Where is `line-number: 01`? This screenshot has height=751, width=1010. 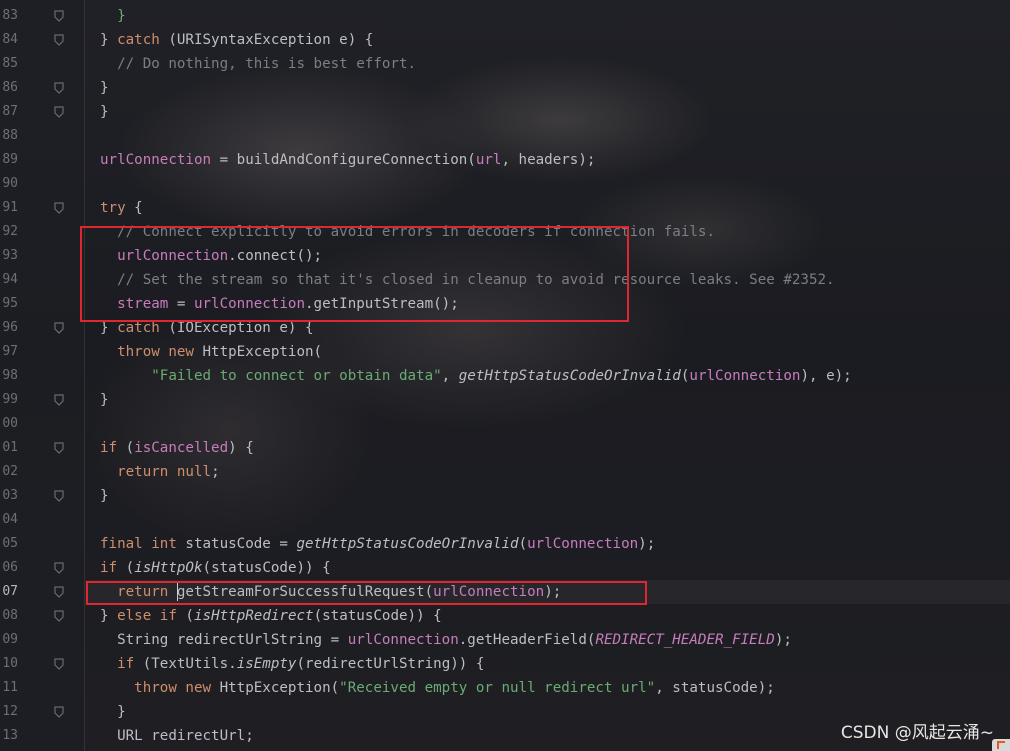 line-number: 01 is located at coordinates (10, 447).